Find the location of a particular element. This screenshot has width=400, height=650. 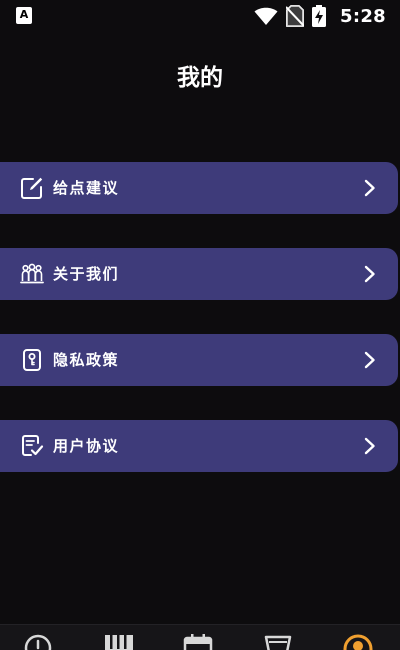

menu-item-user-agreement: 用户协议 is located at coordinates (199, 446).